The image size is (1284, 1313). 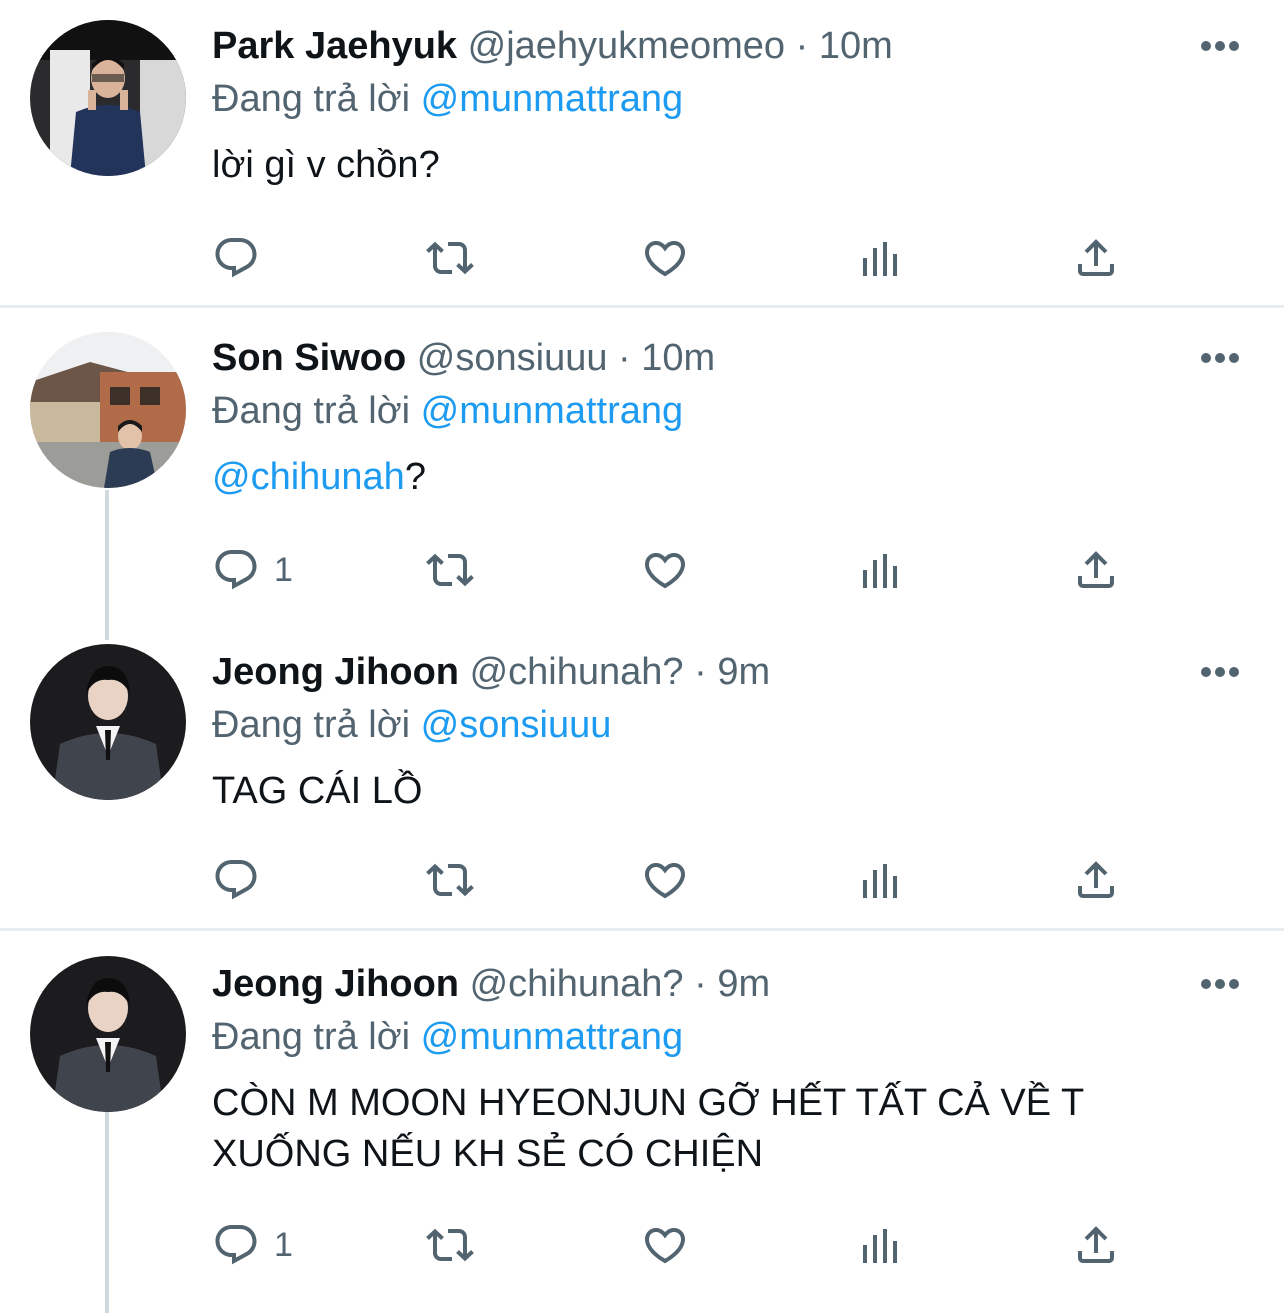 What do you see at coordinates (415, 477) in the screenshot?
I see `text-rest: ?` at bounding box center [415, 477].